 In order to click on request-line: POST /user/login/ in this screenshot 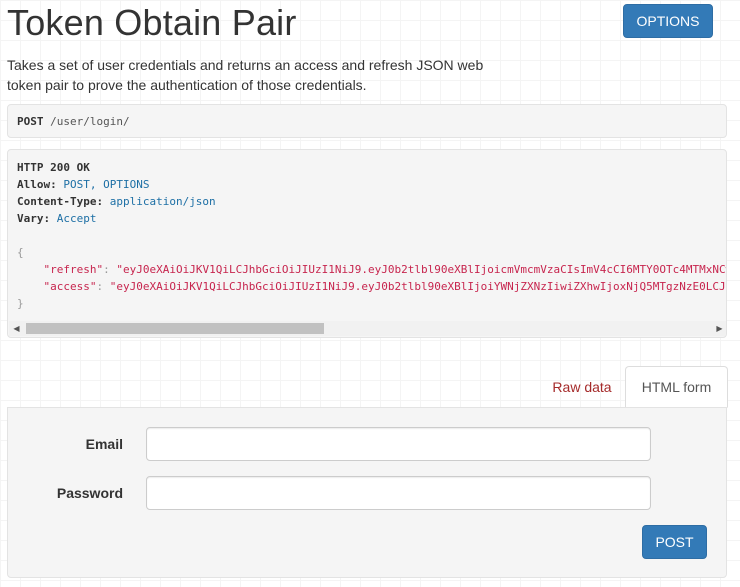, I will do `click(73, 121)`.